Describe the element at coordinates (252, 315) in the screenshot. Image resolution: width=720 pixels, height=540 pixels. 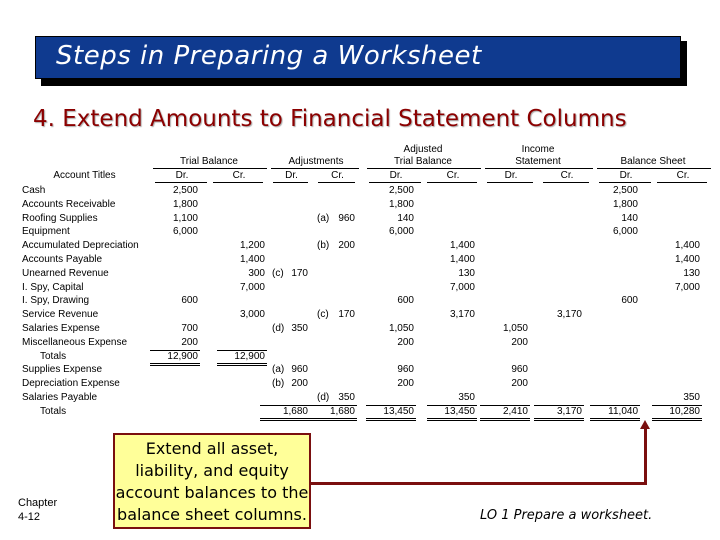
I see `amount-tb-cr: 3,000` at that location.